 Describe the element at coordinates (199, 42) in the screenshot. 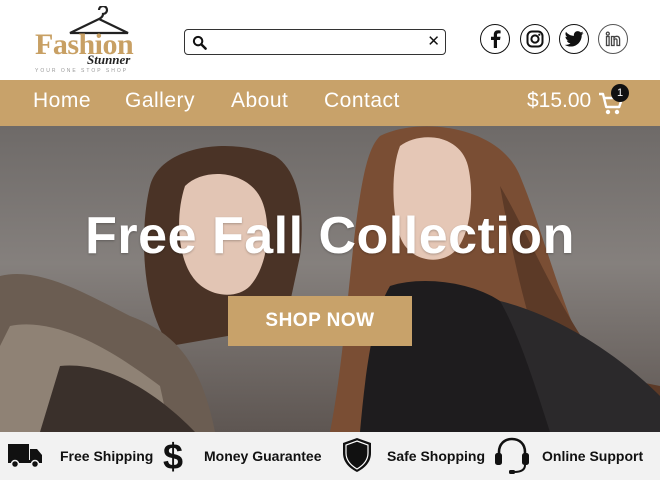

I see `search-icon` at that location.